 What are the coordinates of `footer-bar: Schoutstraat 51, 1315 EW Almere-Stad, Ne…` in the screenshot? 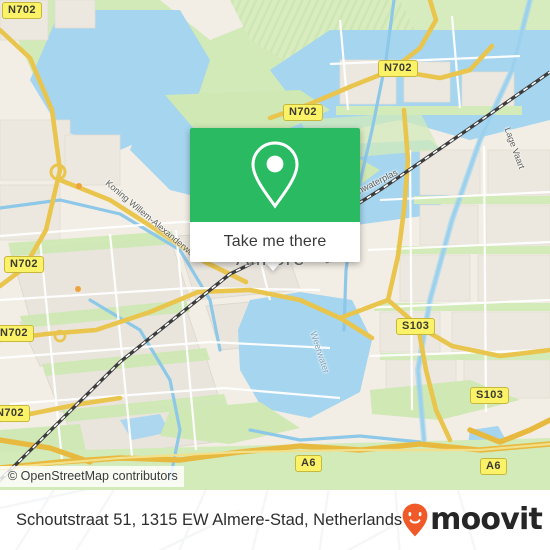 It's located at (275, 520).